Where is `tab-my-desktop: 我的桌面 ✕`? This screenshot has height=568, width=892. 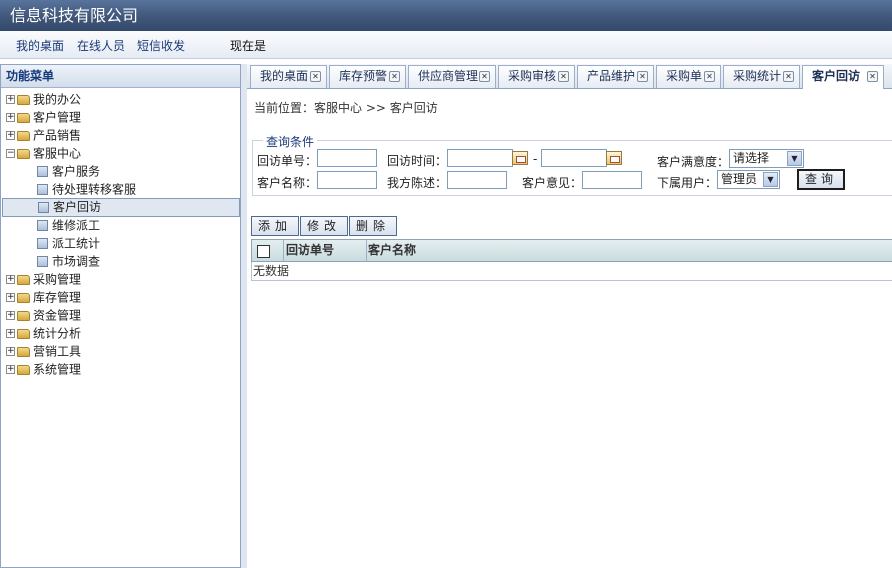
tab-my-desktop: 我的桌面 ✕ is located at coordinates (288, 76).